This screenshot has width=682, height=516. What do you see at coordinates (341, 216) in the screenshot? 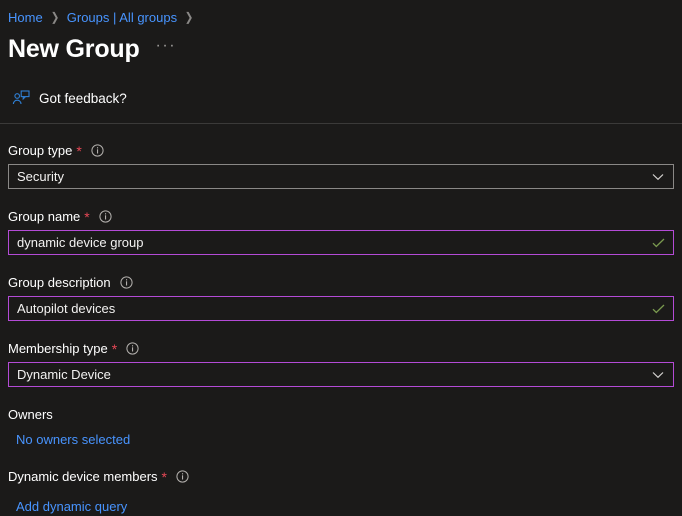
I see `group-name-label-row: Group name *` at bounding box center [341, 216].